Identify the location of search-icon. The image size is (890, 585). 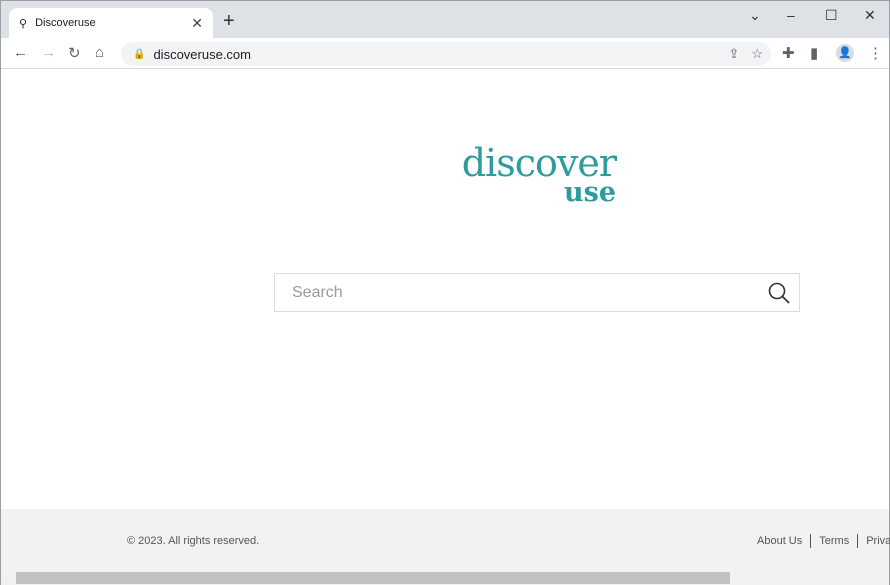
(779, 293).